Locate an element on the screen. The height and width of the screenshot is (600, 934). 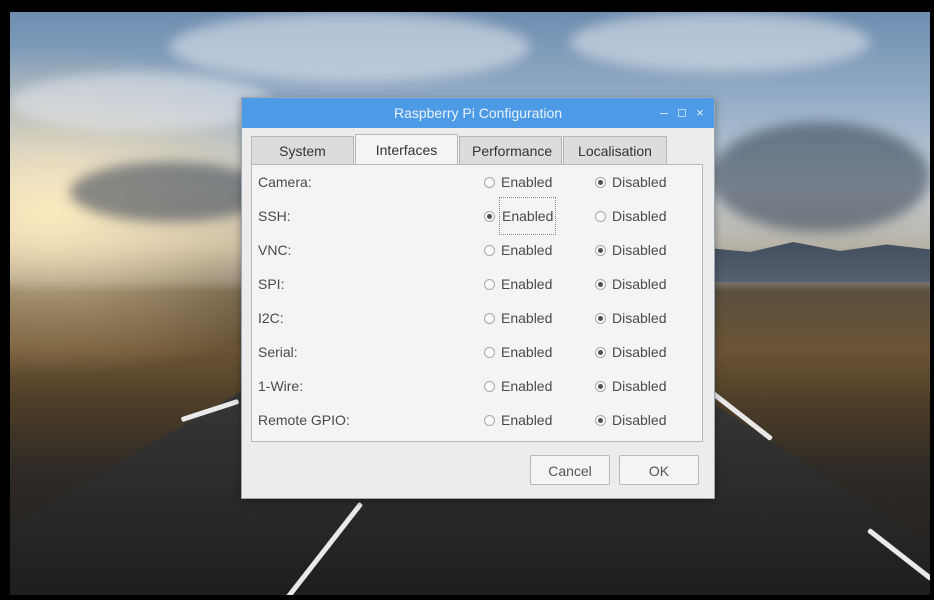
ok-button: OK is located at coordinates (659, 470).